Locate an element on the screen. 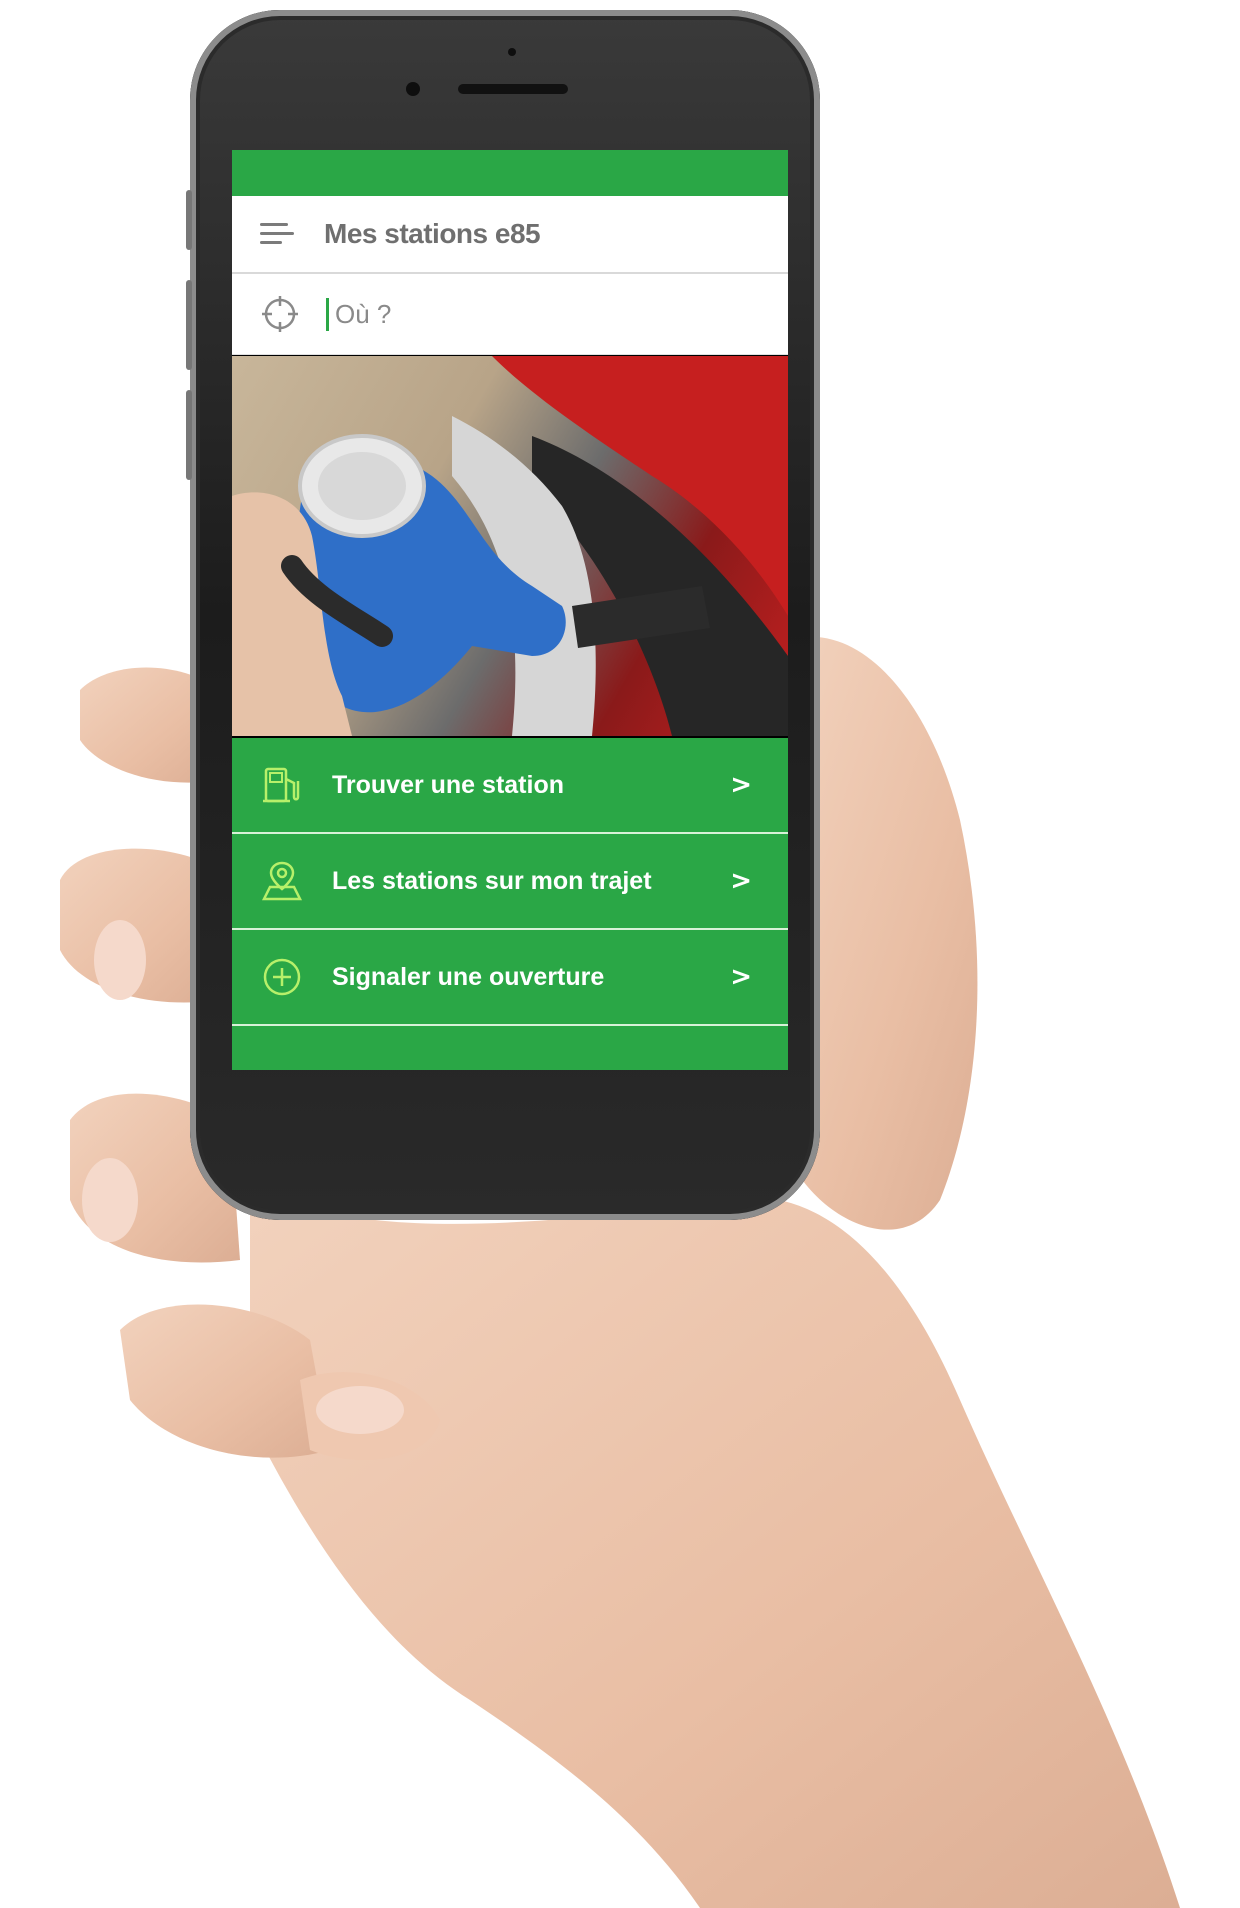 The width and height of the screenshot is (1240, 1908). plus-circle-icon is located at coordinates (282, 977).